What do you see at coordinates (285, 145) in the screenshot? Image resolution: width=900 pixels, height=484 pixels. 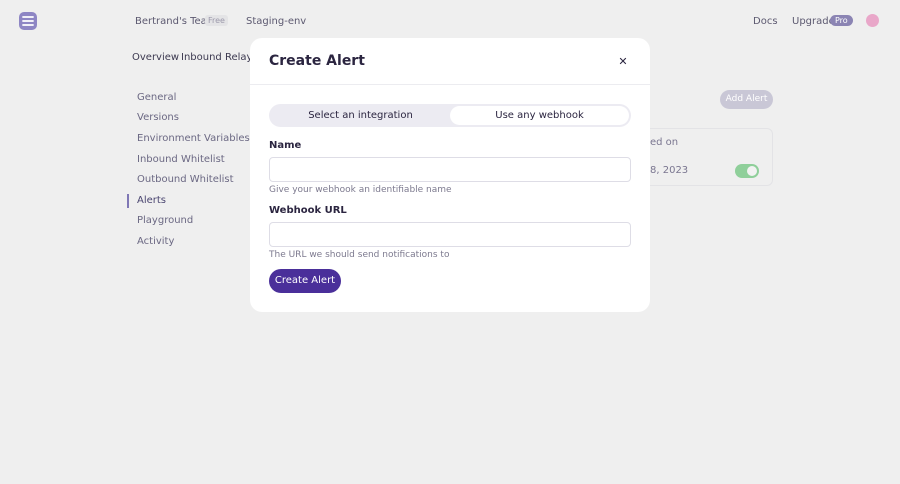 I see `name-label: Name` at bounding box center [285, 145].